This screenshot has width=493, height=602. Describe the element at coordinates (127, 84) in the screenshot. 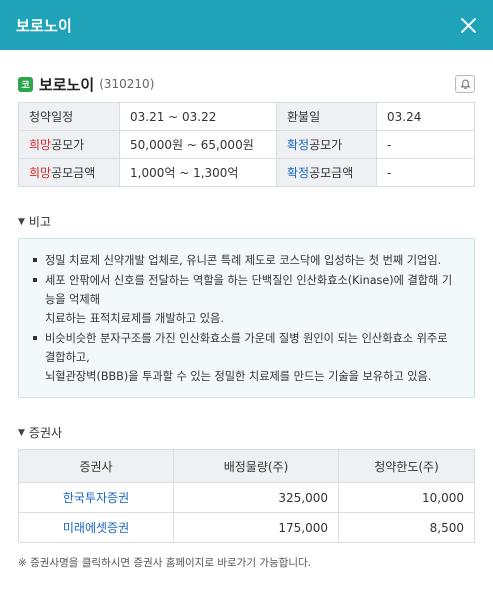

I see `company-code: (310210)` at that location.